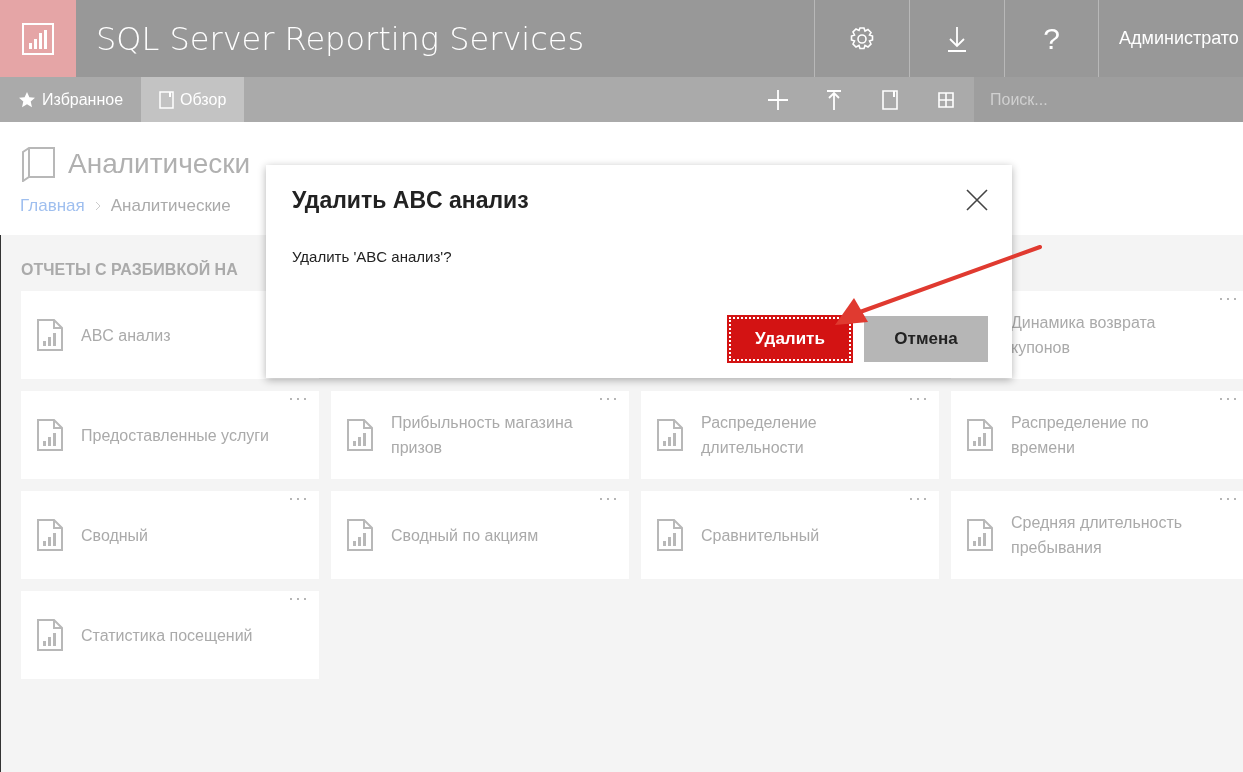  Describe the element at coordinates (193, 99) in the screenshot. I see `nav-tab: Обзор` at that location.